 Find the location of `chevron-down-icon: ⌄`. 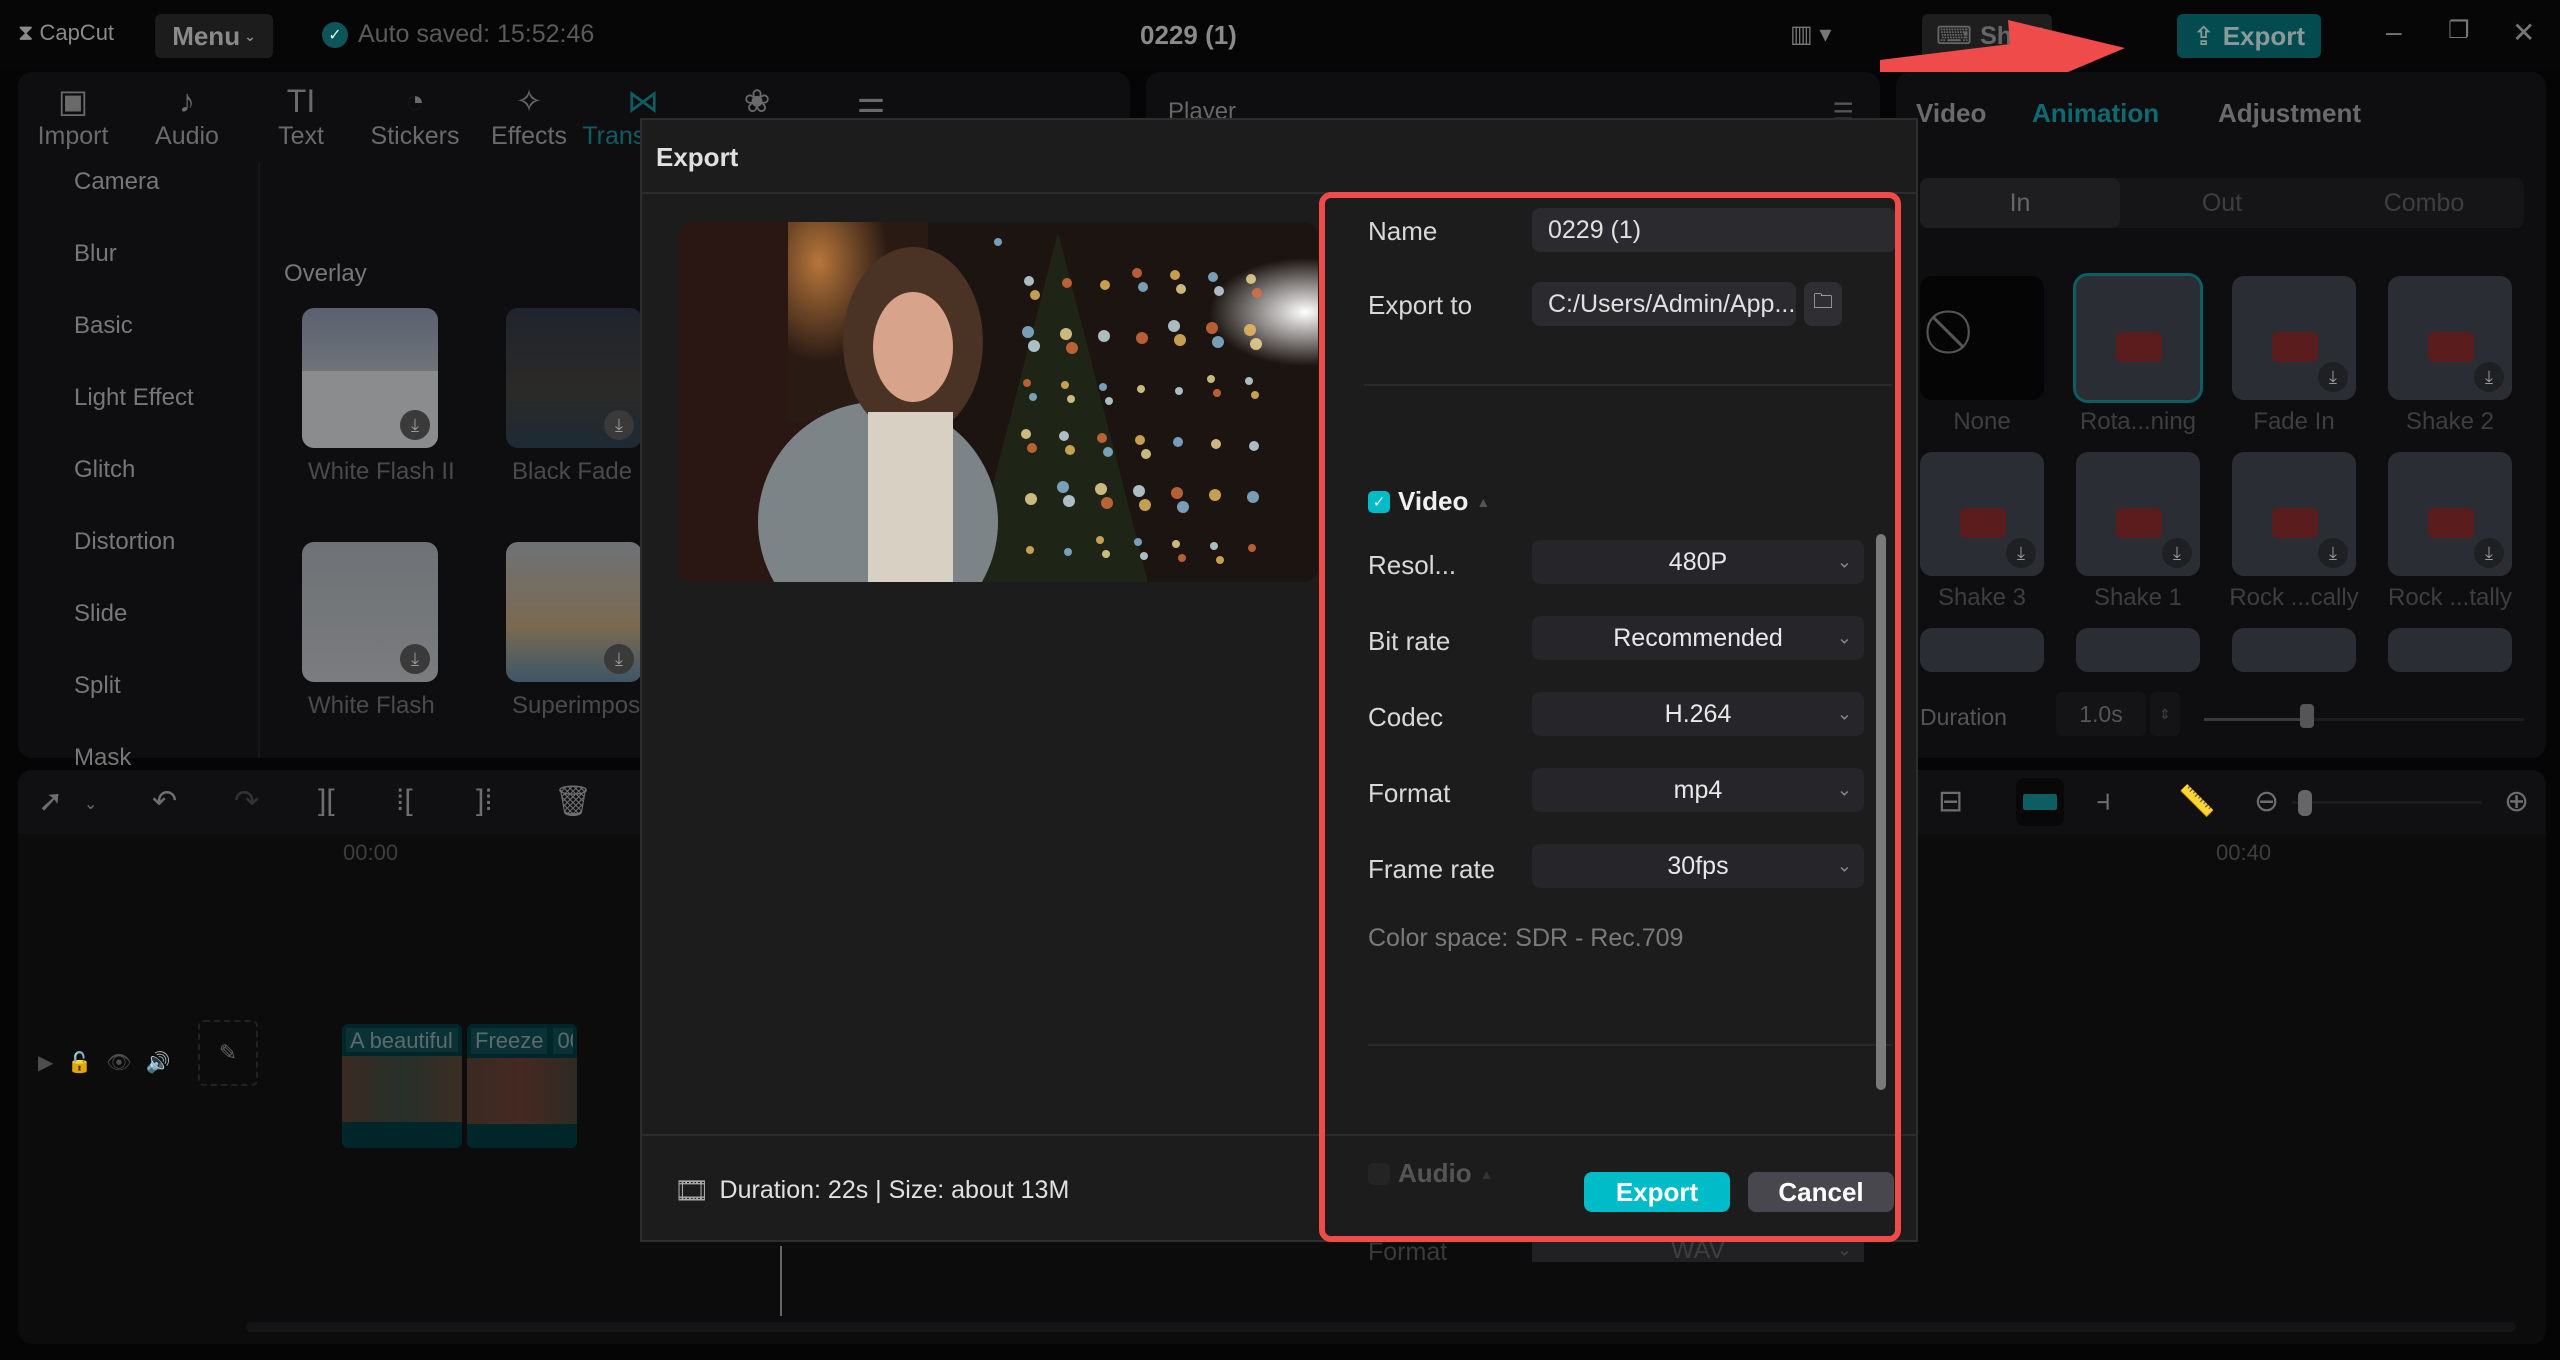

chevron-down-icon: ⌄ is located at coordinates (90, 804).